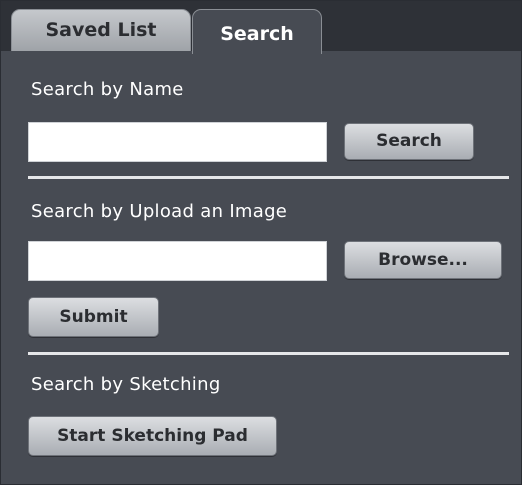 The height and width of the screenshot is (485, 522). Describe the element at coordinates (101, 30) in the screenshot. I see `tab-saved-list: Saved List` at that location.